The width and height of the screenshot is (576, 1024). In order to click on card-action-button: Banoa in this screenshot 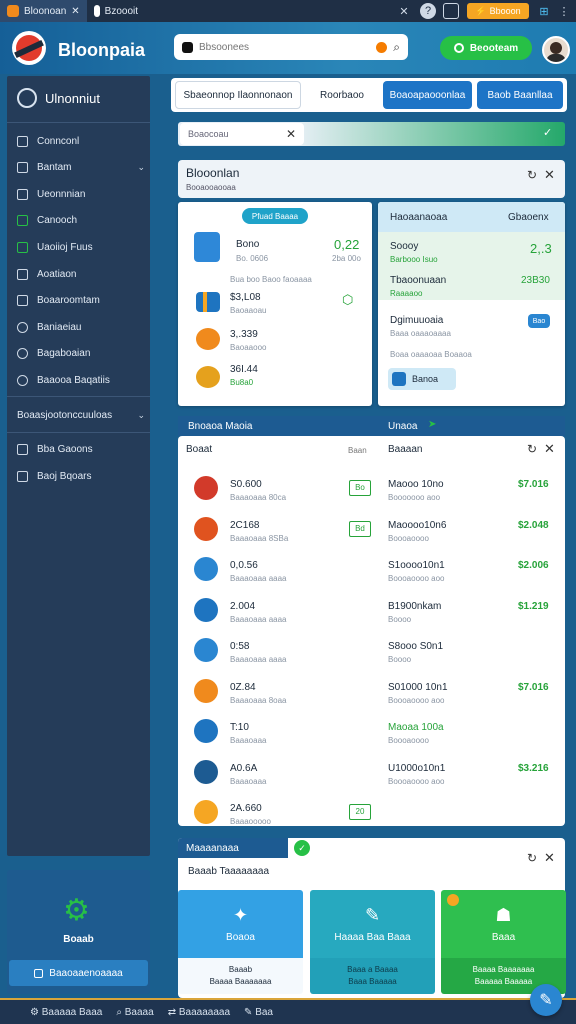, I will do `click(422, 379)`.